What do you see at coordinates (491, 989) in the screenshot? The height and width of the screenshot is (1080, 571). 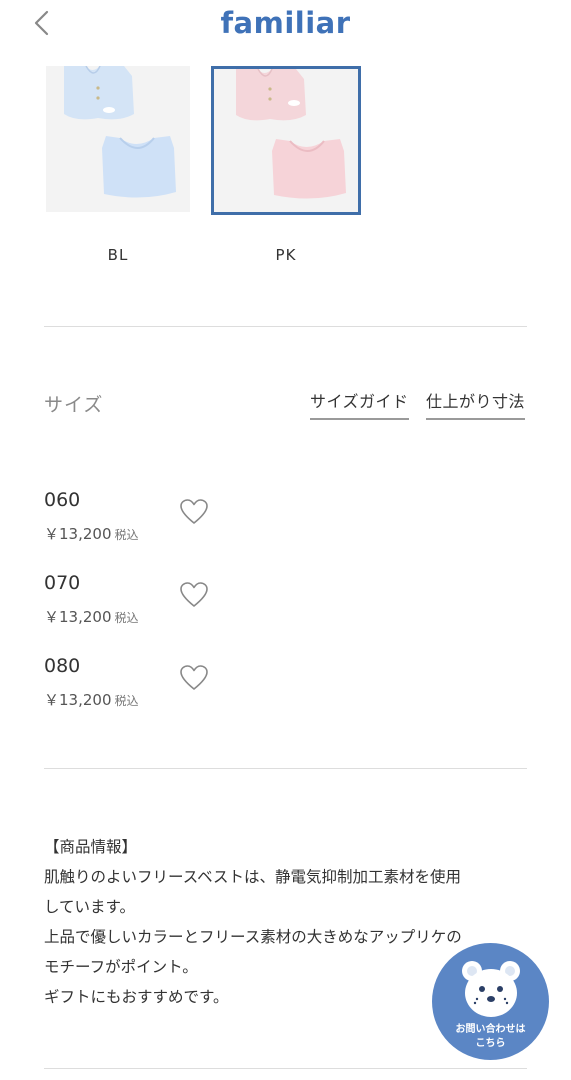 I see `bear-icon` at bounding box center [491, 989].